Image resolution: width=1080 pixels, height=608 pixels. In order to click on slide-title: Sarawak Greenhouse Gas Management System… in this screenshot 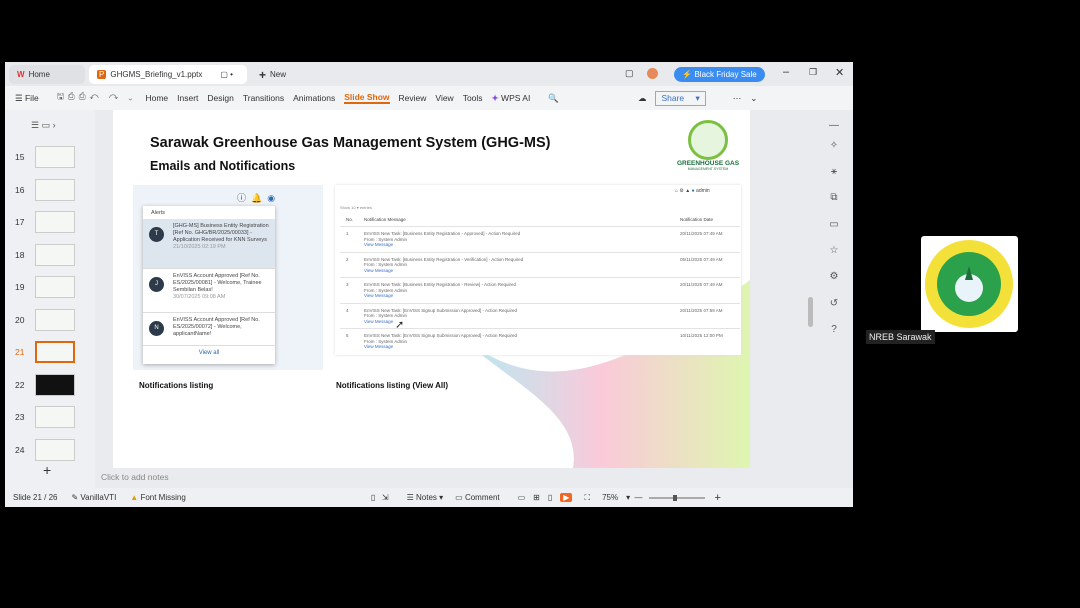, I will do `click(350, 143)`.